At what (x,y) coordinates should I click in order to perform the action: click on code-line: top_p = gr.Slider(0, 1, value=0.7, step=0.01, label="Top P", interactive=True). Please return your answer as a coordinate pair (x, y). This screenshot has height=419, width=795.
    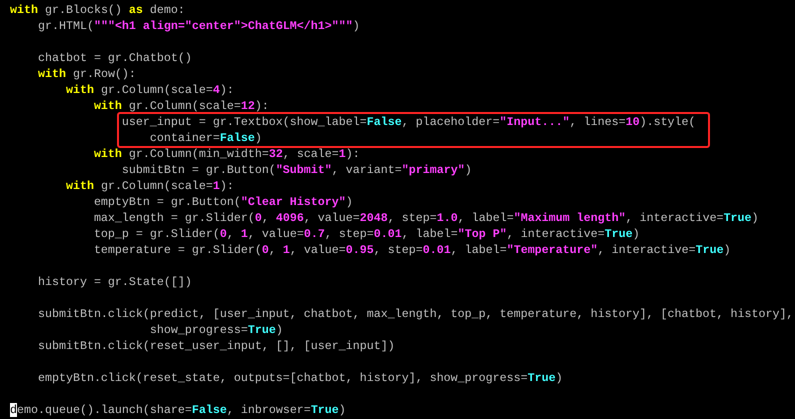
    Looking at the image, I should click on (366, 234).